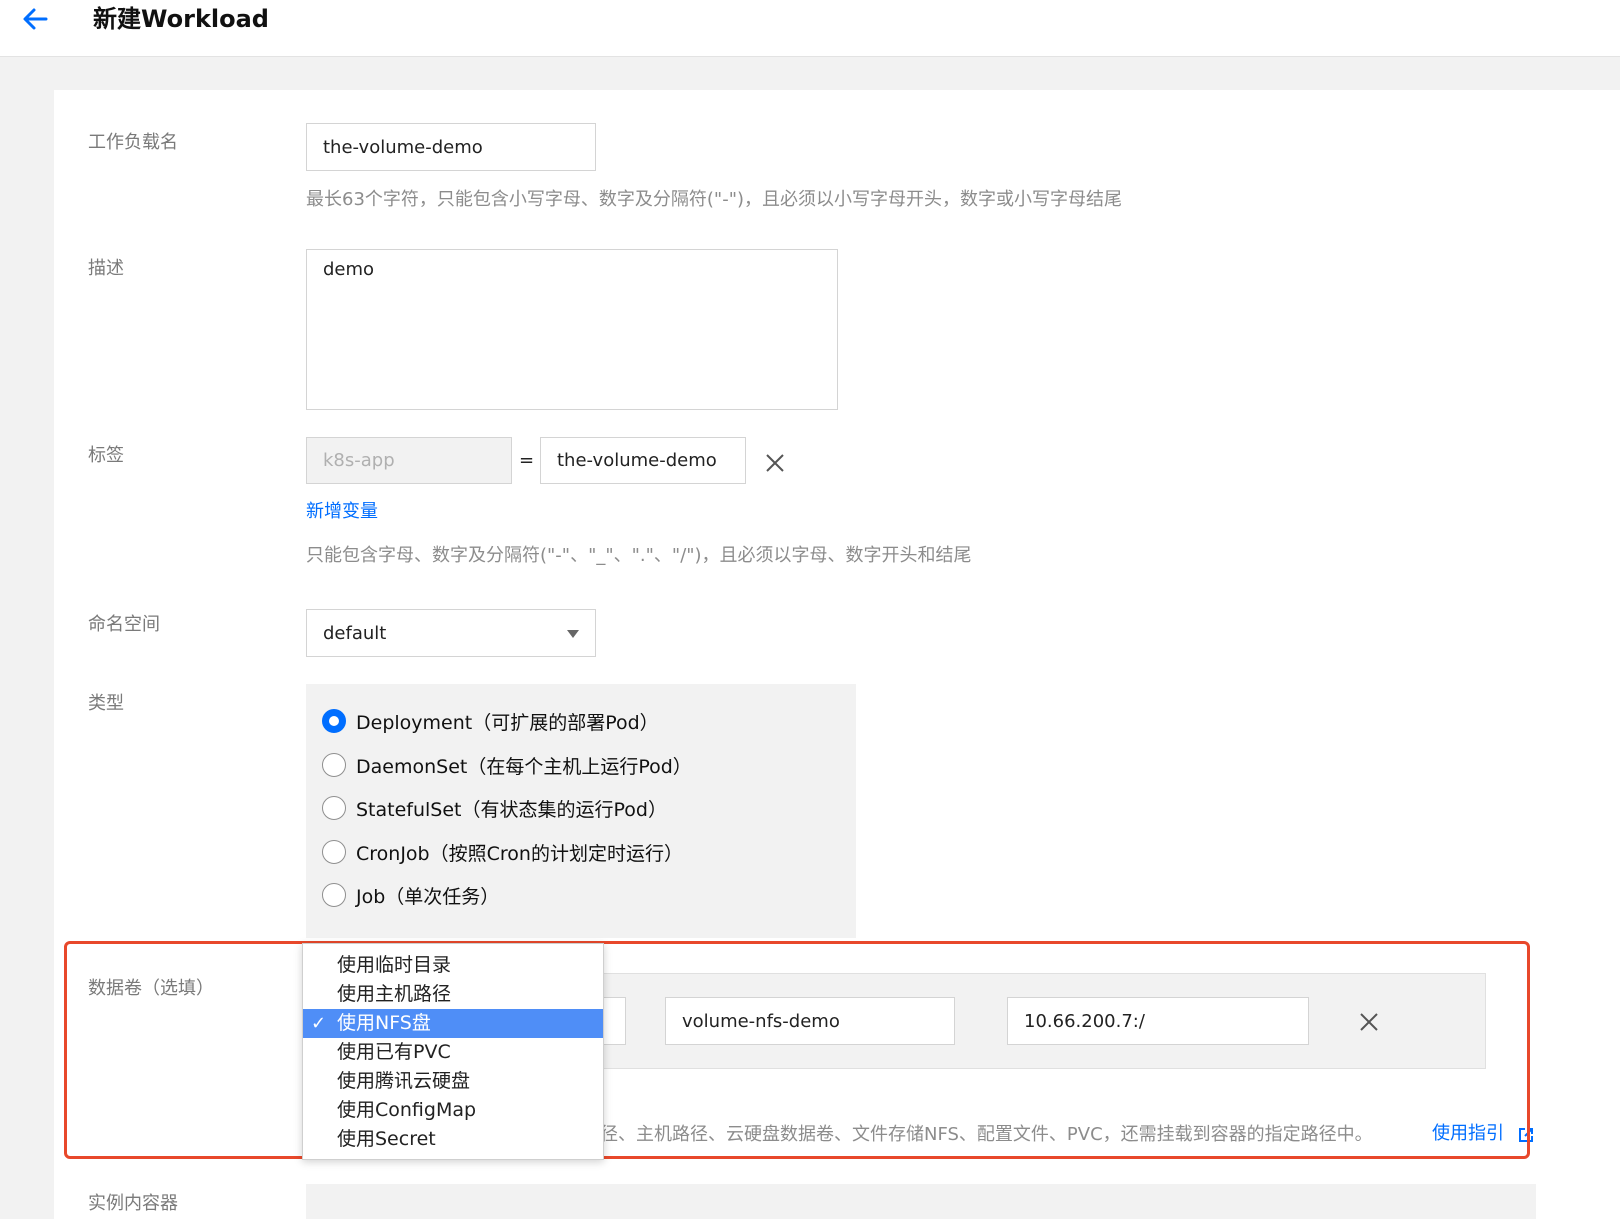  I want to click on dropdown-option-pvc: 使用已有PVC, so click(453, 1052).